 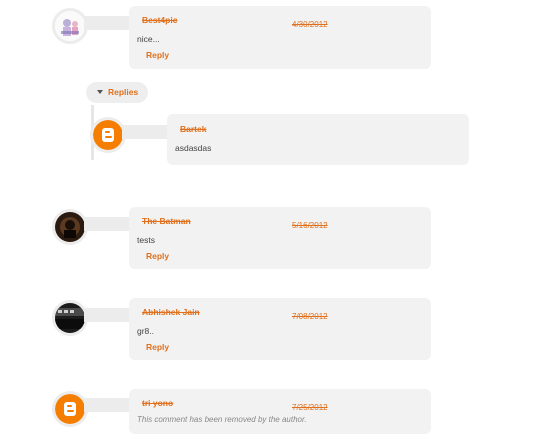 What do you see at coordinates (157, 403) in the screenshot?
I see `comment-author: tri yono` at bounding box center [157, 403].